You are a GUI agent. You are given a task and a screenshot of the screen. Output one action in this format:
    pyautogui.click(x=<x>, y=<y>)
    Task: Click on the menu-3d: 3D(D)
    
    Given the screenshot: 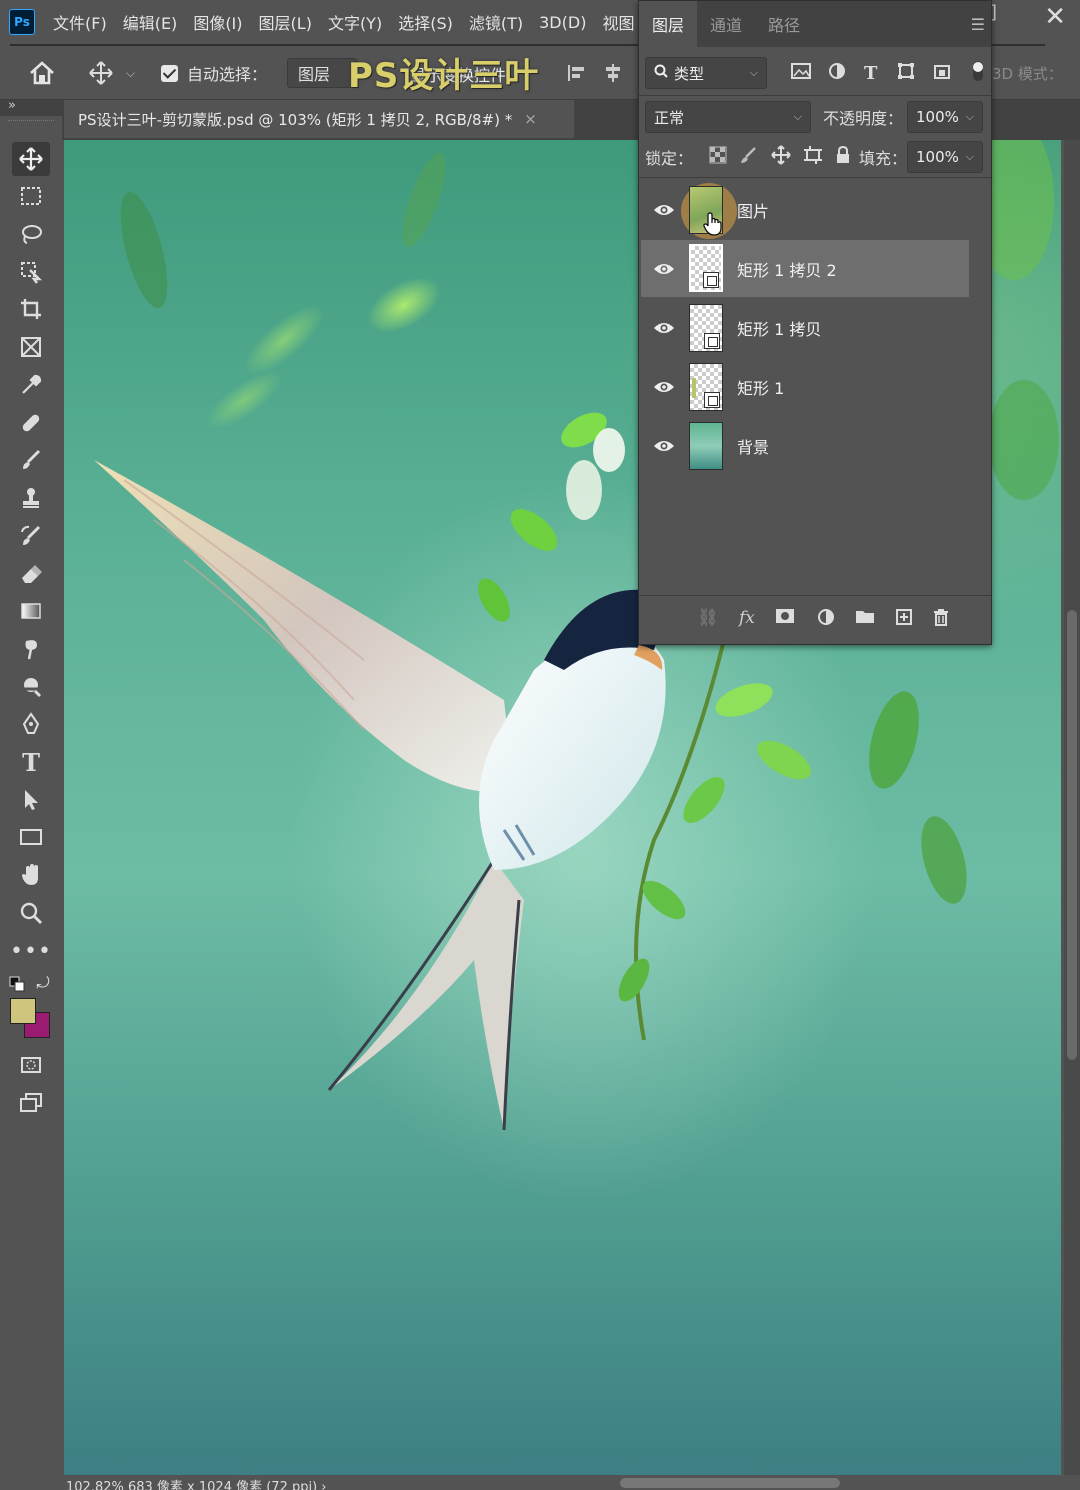 What is the action you would take?
    pyautogui.click(x=562, y=22)
    